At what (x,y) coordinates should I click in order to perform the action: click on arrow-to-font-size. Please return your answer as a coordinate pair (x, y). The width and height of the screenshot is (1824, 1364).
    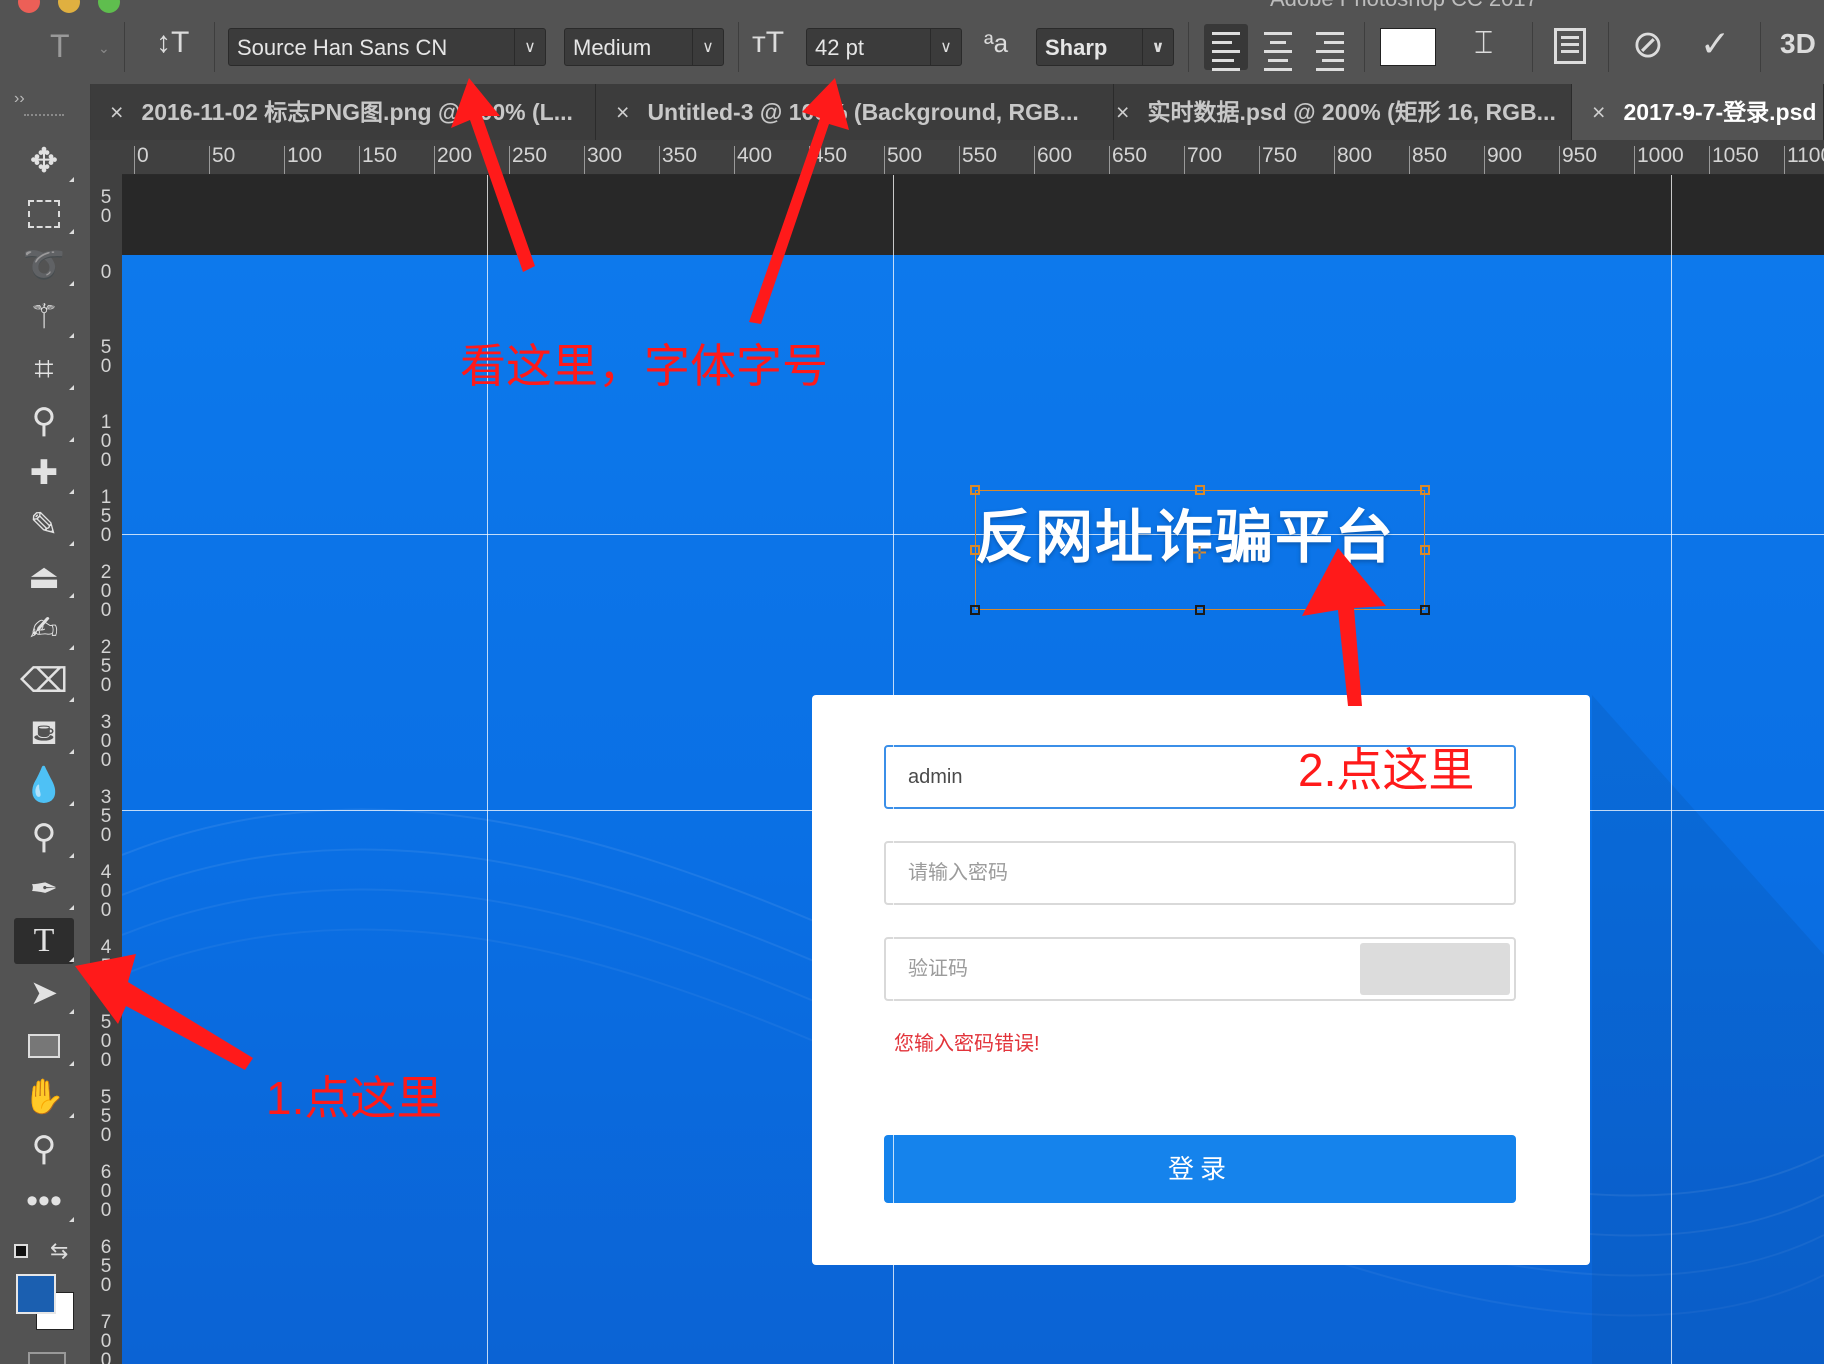
    Looking at the image, I should click on (799, 201).